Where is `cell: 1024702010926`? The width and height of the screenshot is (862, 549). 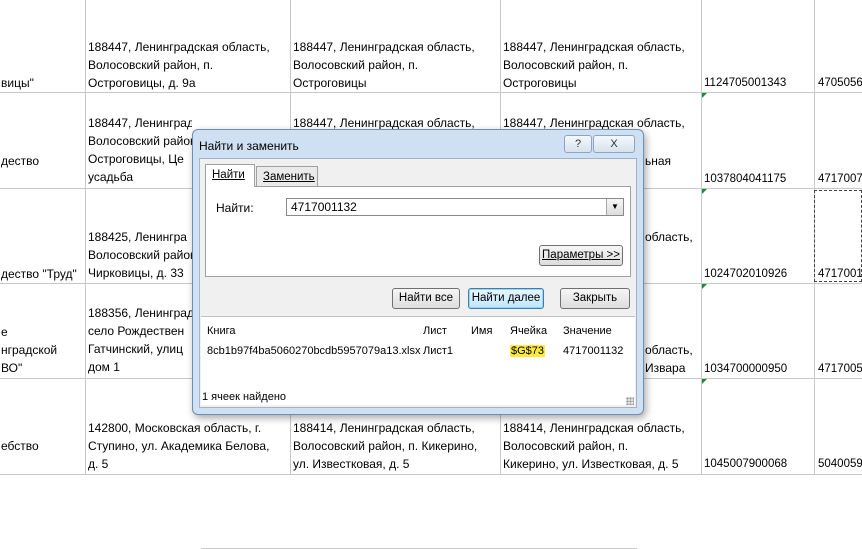 cell: 1024702010926 is located at coordinates (758, 274).